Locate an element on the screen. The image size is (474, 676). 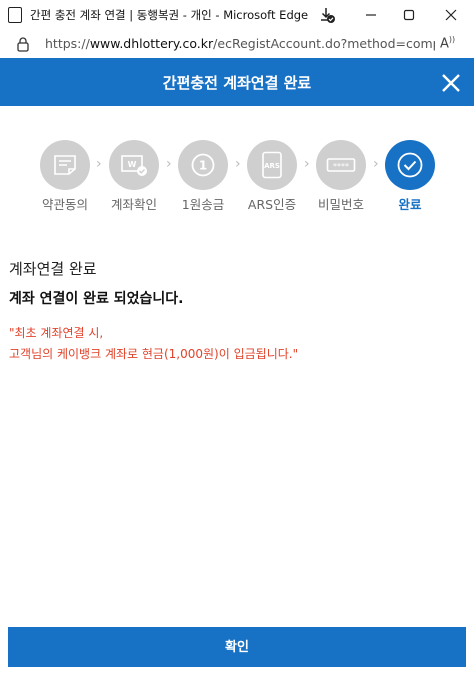
section-title: 계좌연결 완료 is located at coordinates (53, 269).